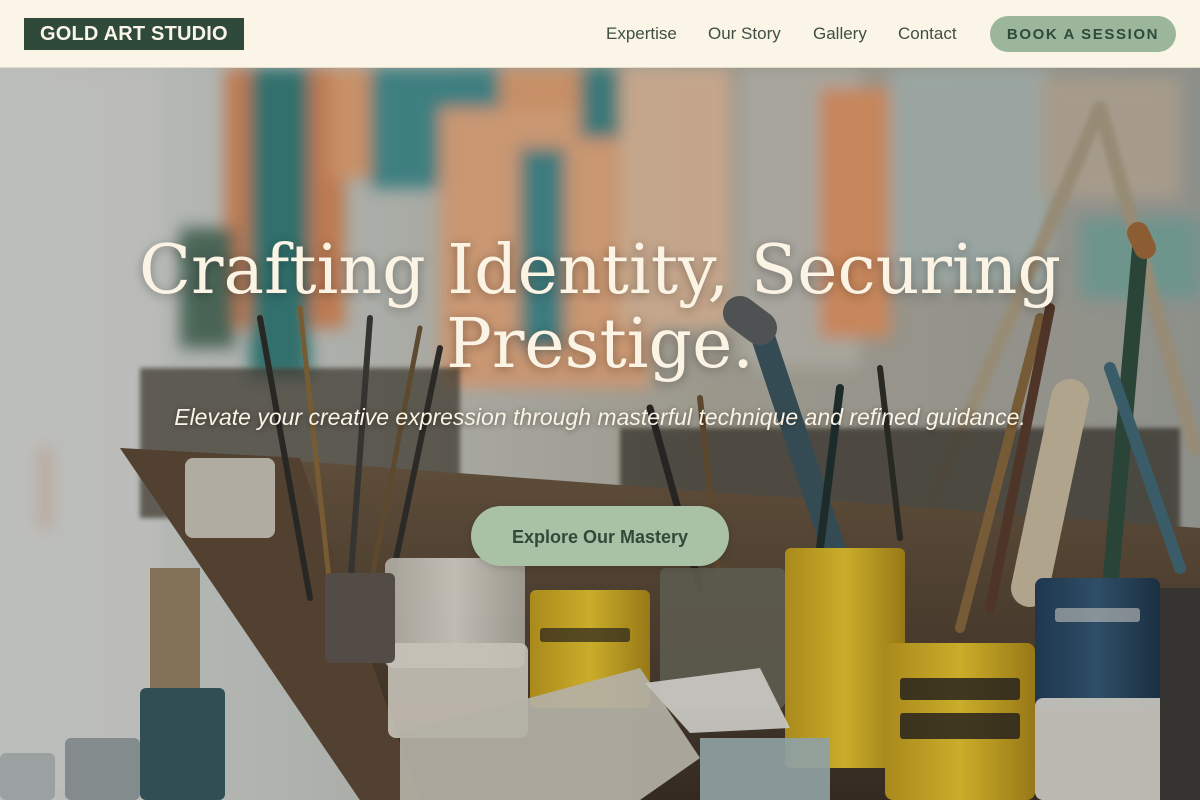 This screenshot has height=800, width=1200. I want to click on nav-link-expertise: Expertise, so click(641, 34).